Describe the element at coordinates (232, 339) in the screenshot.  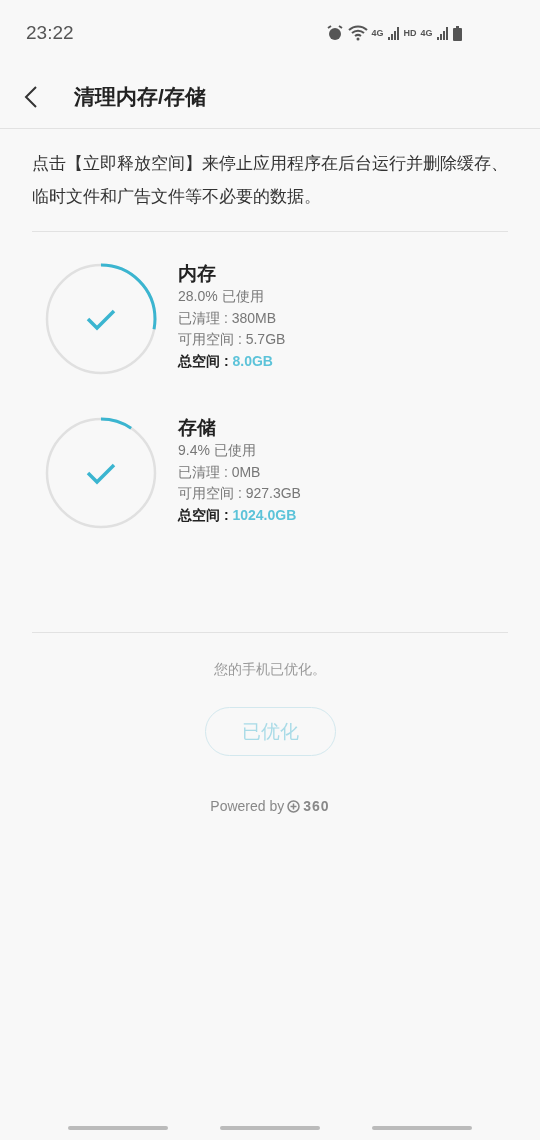
I see `available-text: 可用空间 : 5.7GB` at that location.